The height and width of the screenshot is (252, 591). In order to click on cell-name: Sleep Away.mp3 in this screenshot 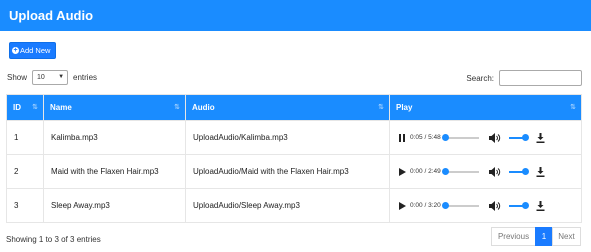, I will do `click(114, 205)`.